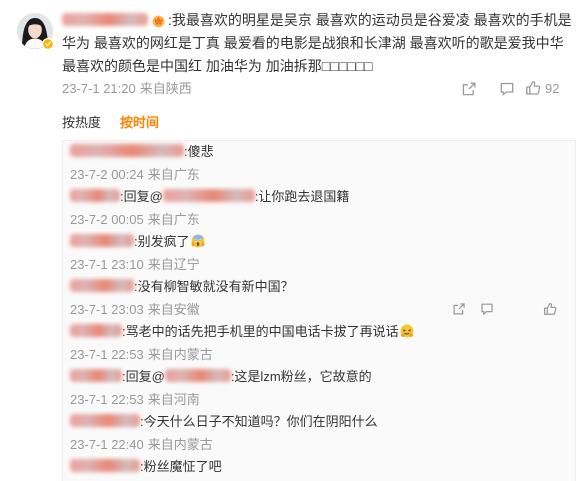 The image size is (581, 481). I want to click on reply-meta: 23-7-2 00:05 来自广东, so click(319, 219).